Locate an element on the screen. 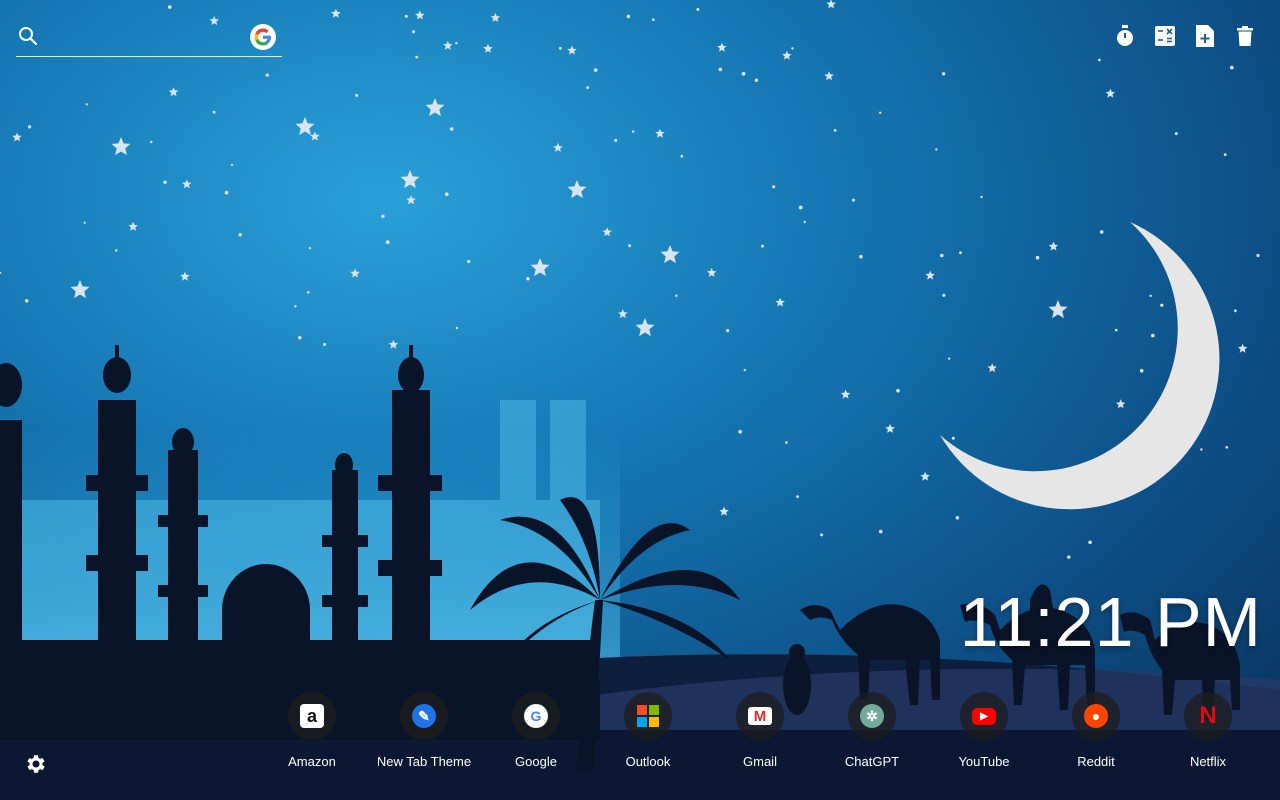 The height and width of the screenshot is (800, 1280). shortcut-google: G Google is located at coordinates (536, 730).